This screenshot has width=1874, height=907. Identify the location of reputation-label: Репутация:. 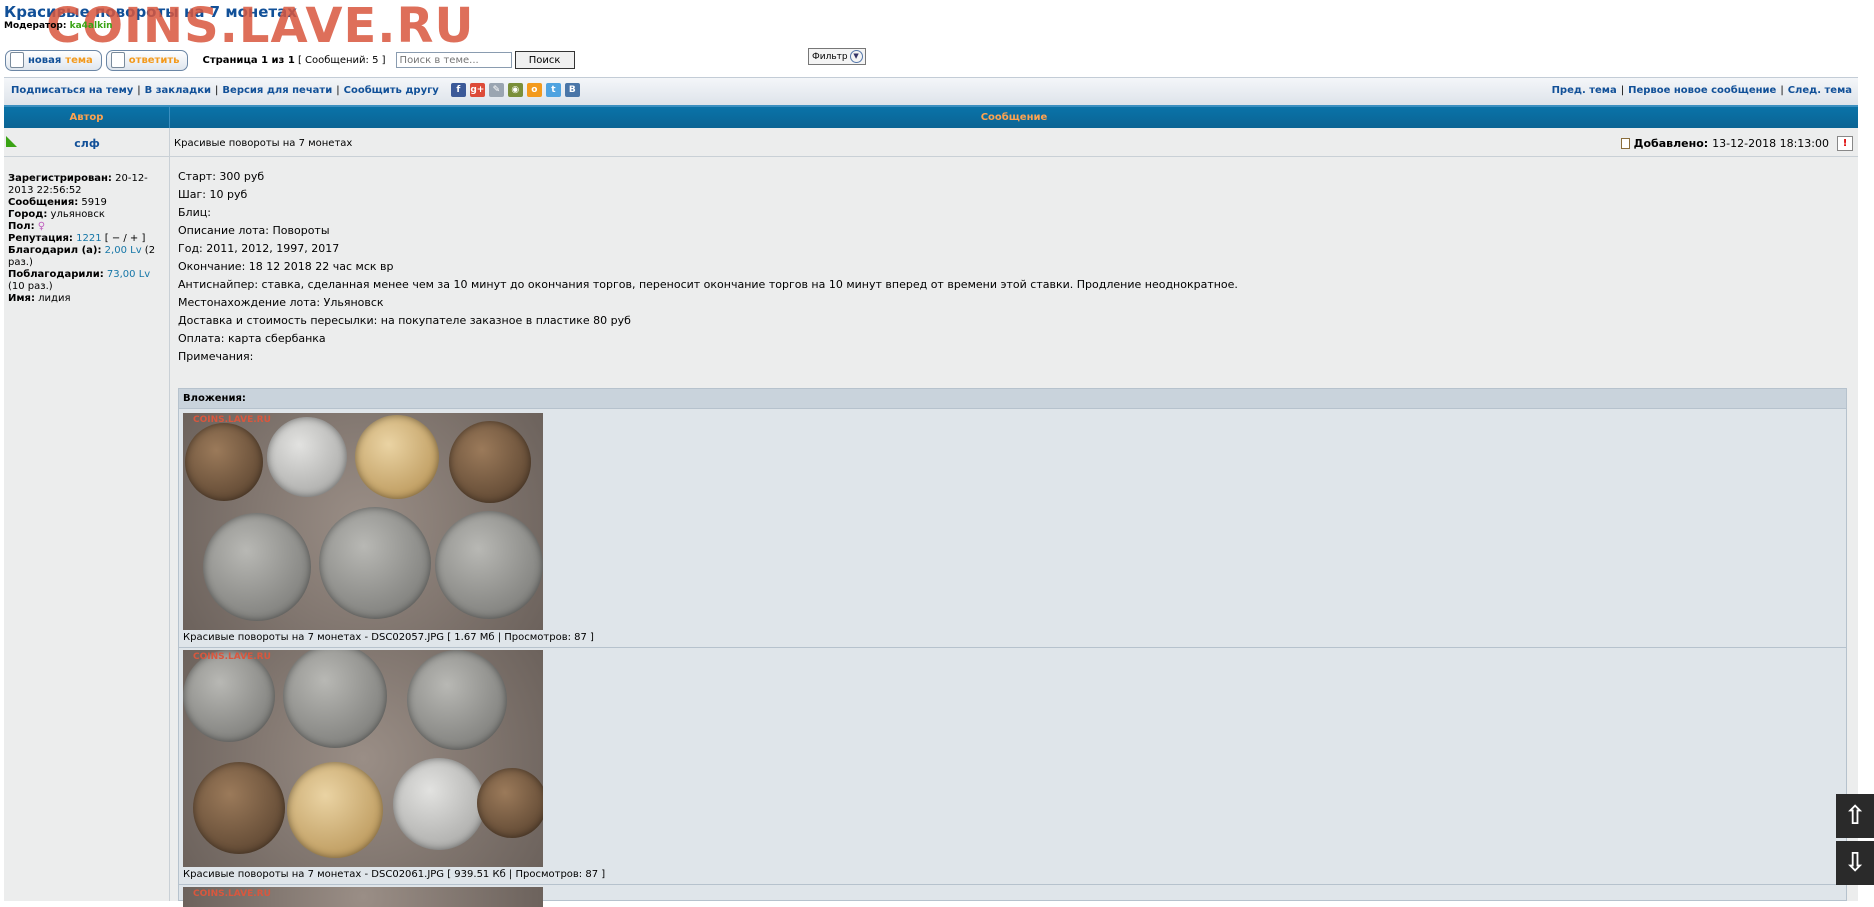
(40, 238).